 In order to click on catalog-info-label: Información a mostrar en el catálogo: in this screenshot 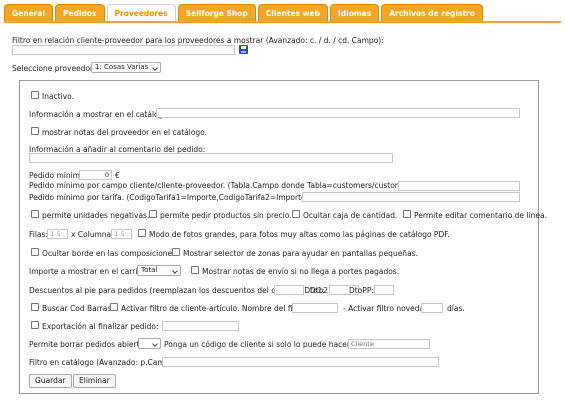, I will do `click(100, 114)`.